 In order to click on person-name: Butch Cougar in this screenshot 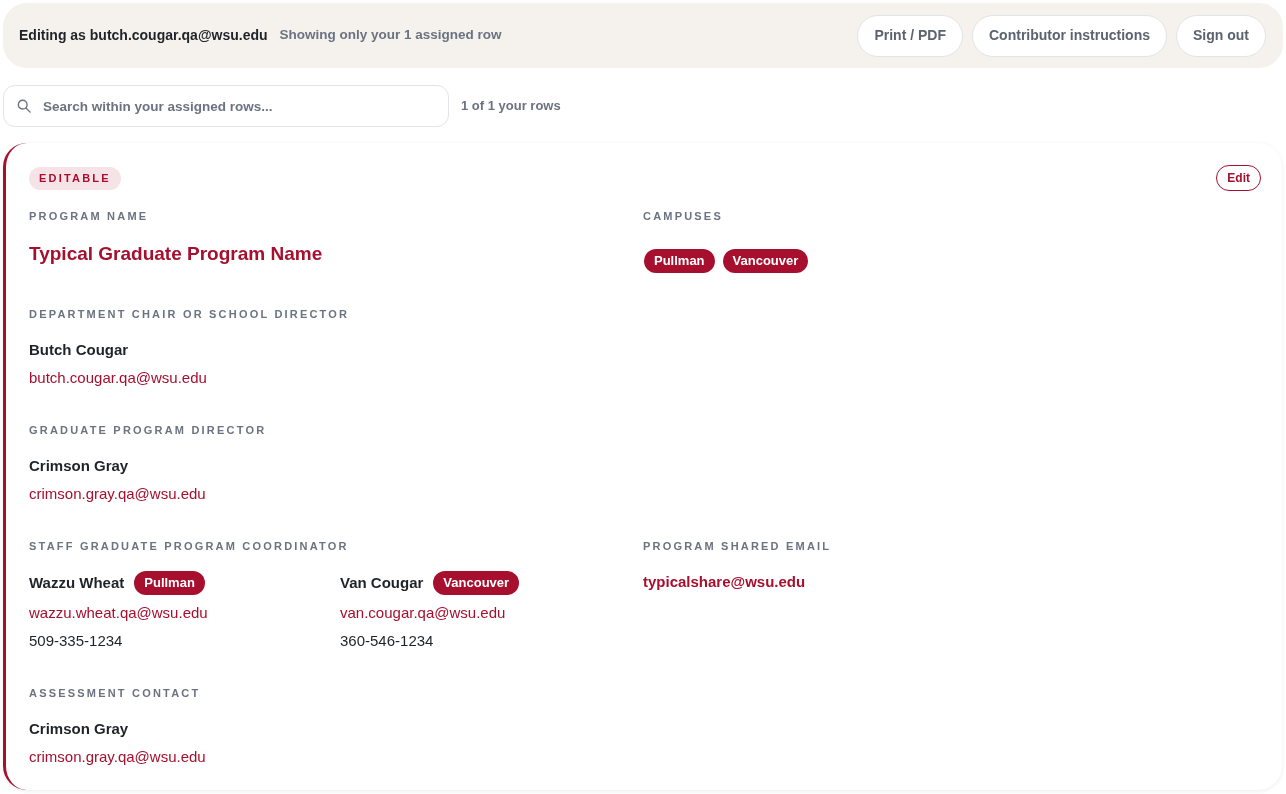, I will do `click(79, 350)`.